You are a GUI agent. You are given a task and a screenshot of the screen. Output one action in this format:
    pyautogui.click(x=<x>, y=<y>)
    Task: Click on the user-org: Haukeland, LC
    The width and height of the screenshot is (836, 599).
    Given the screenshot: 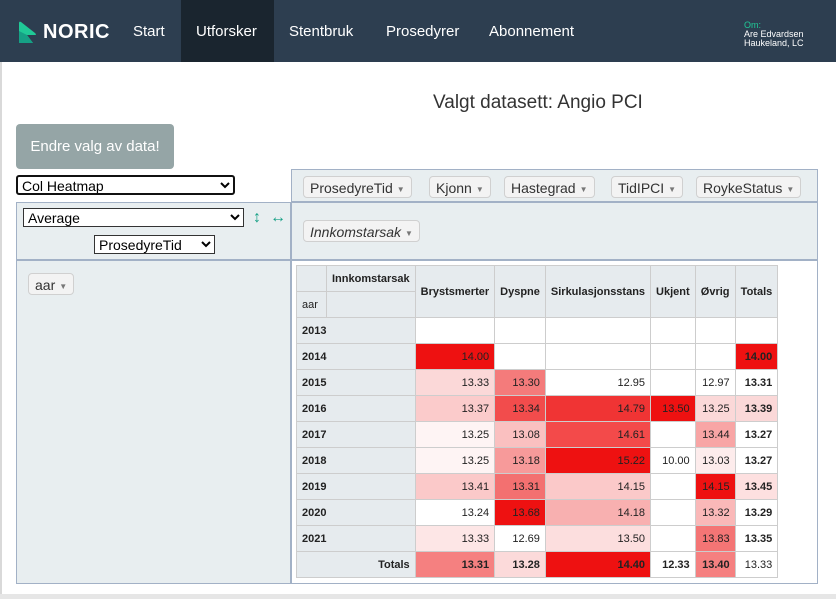 What is the action you would take?
    pyautogui.click(x=774, y=43)
    